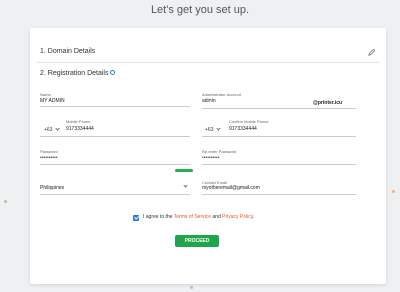  Describe the element at coordinates (68, 51) in the screenshot. I see `section-domain-details-title: 1. Domain Details` at that location.